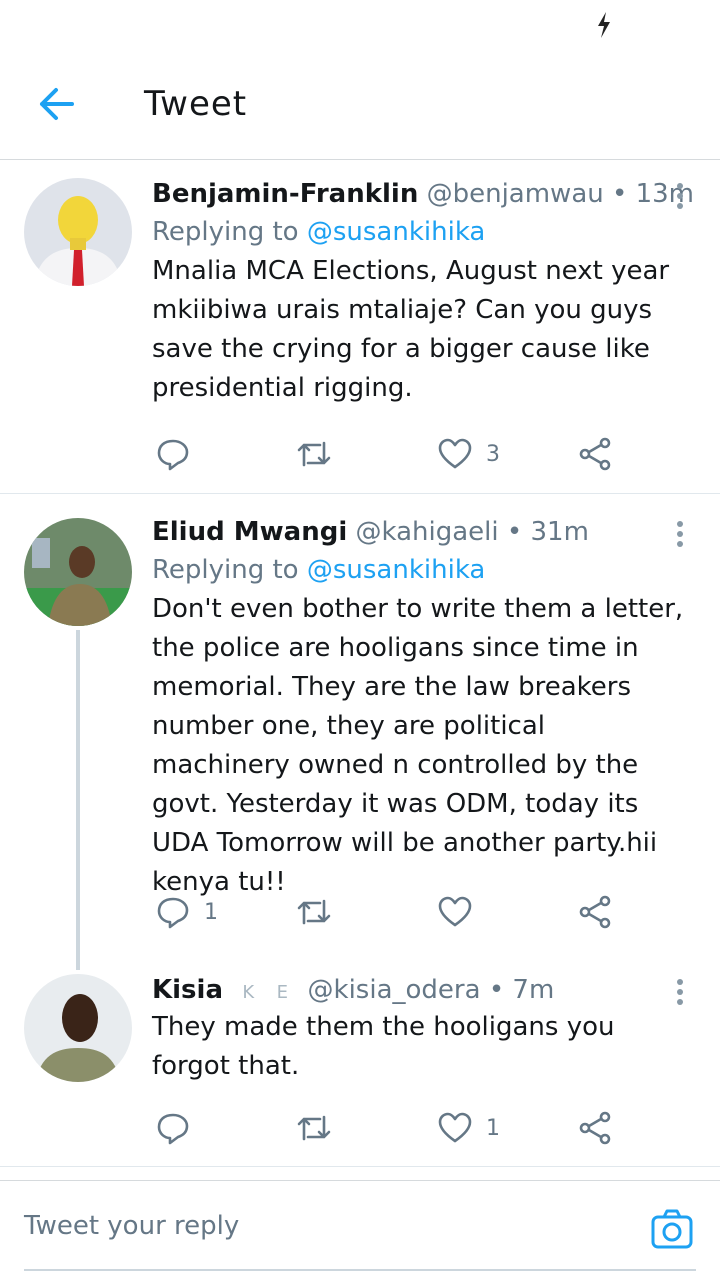  Describe the element at coordinates (187, 990) in the screenshot. I see `author-name: Kisia` at that location.